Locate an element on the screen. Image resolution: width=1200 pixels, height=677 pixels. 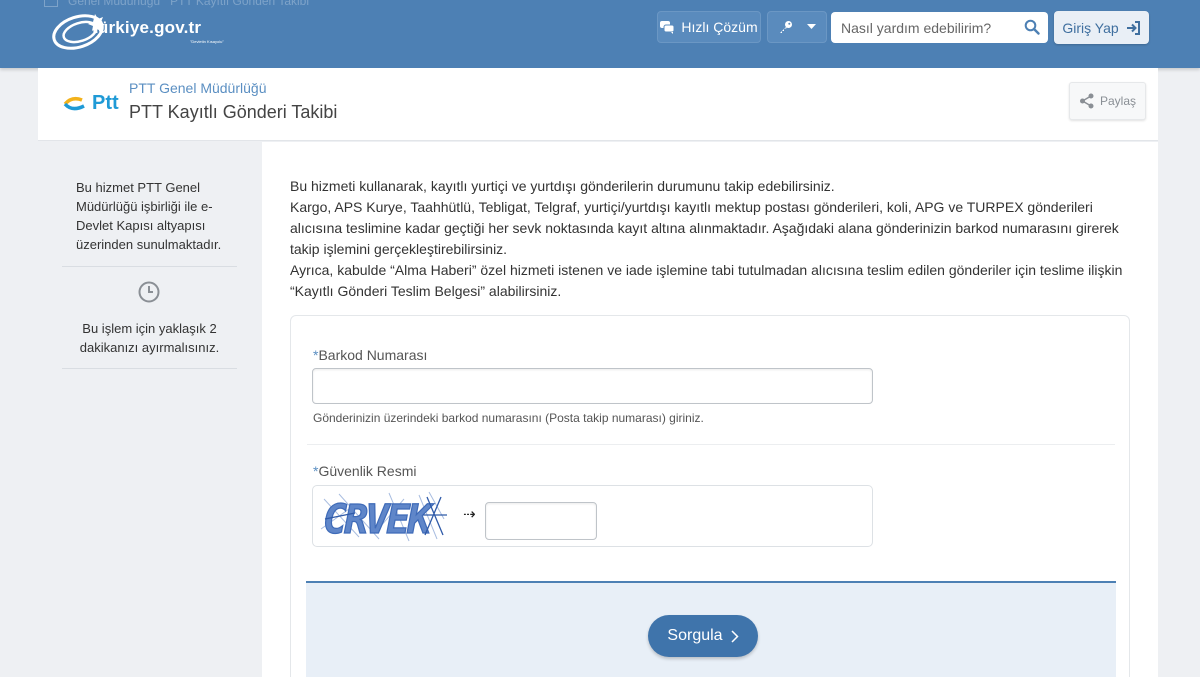
key-icon is located at coordinates (785, 27).